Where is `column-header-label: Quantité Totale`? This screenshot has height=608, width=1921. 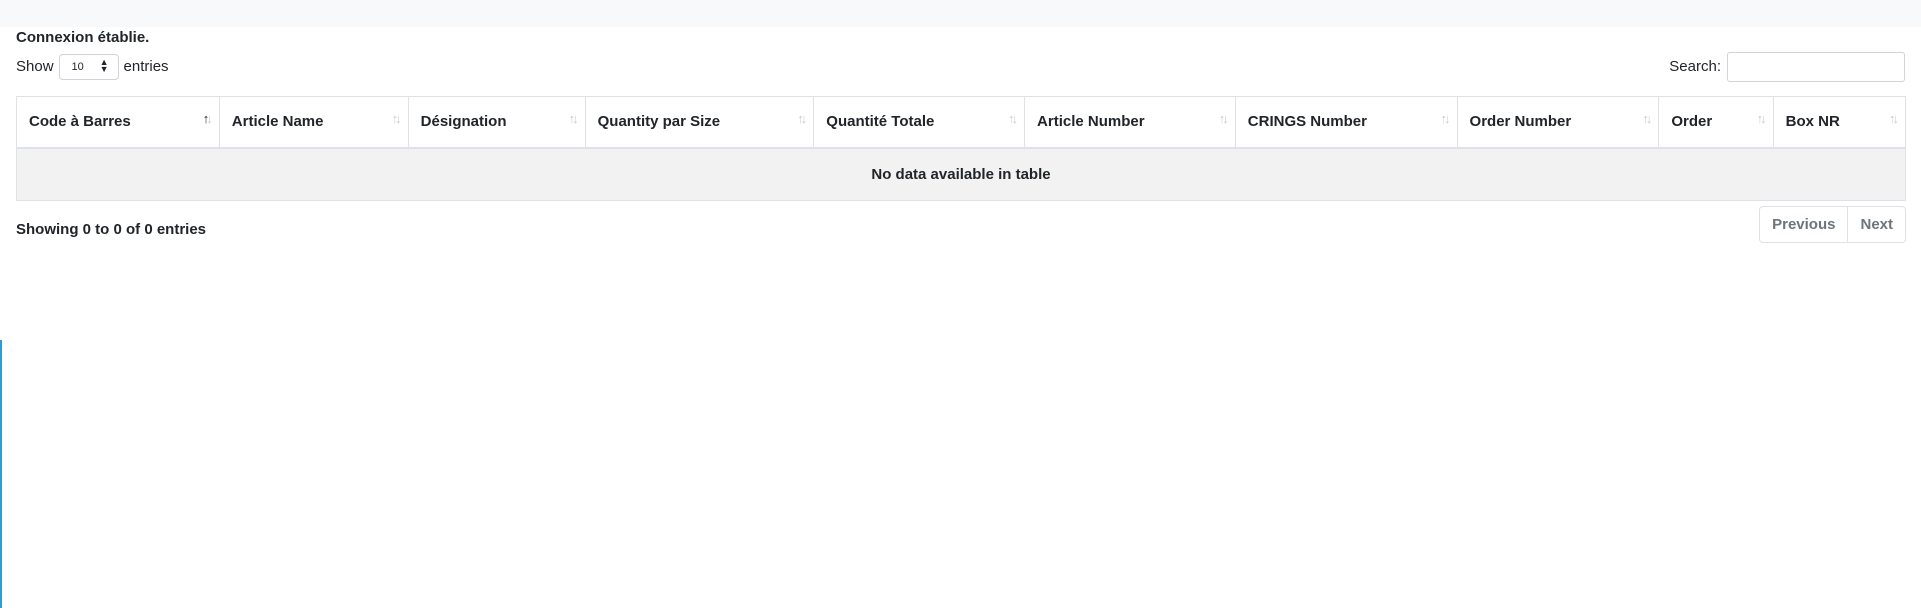 column-header-label: Quantité Totale is located at coordinates (880, 122).